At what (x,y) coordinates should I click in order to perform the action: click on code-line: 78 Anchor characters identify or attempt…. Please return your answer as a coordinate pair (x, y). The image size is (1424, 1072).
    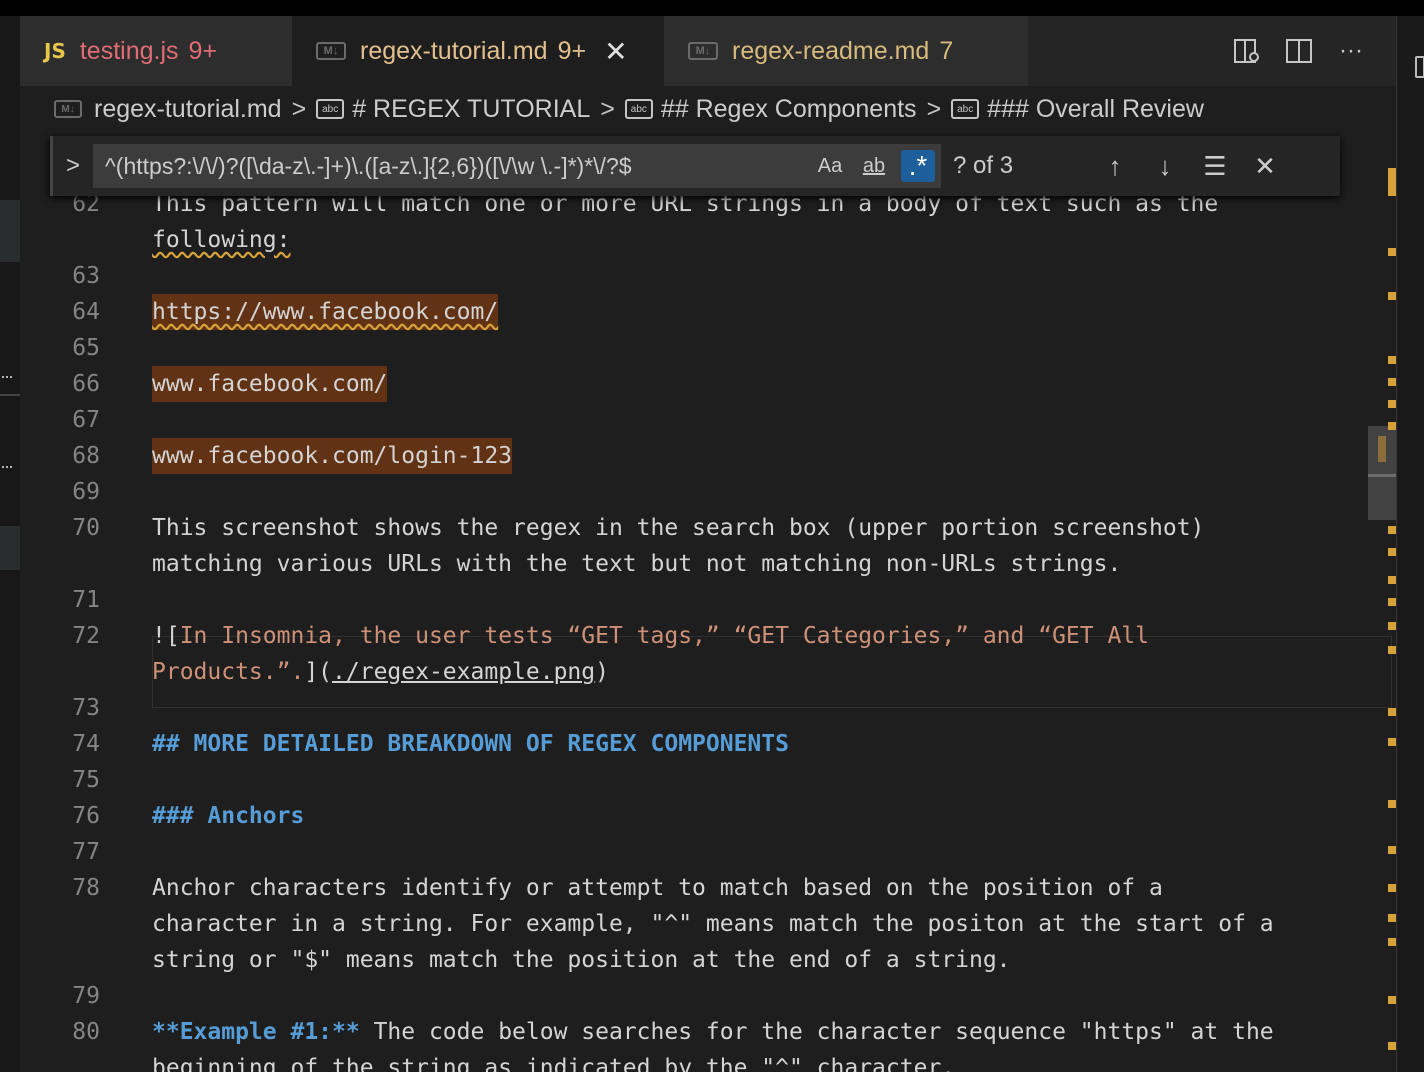
    Looking at the image, I should click on (708, 888).